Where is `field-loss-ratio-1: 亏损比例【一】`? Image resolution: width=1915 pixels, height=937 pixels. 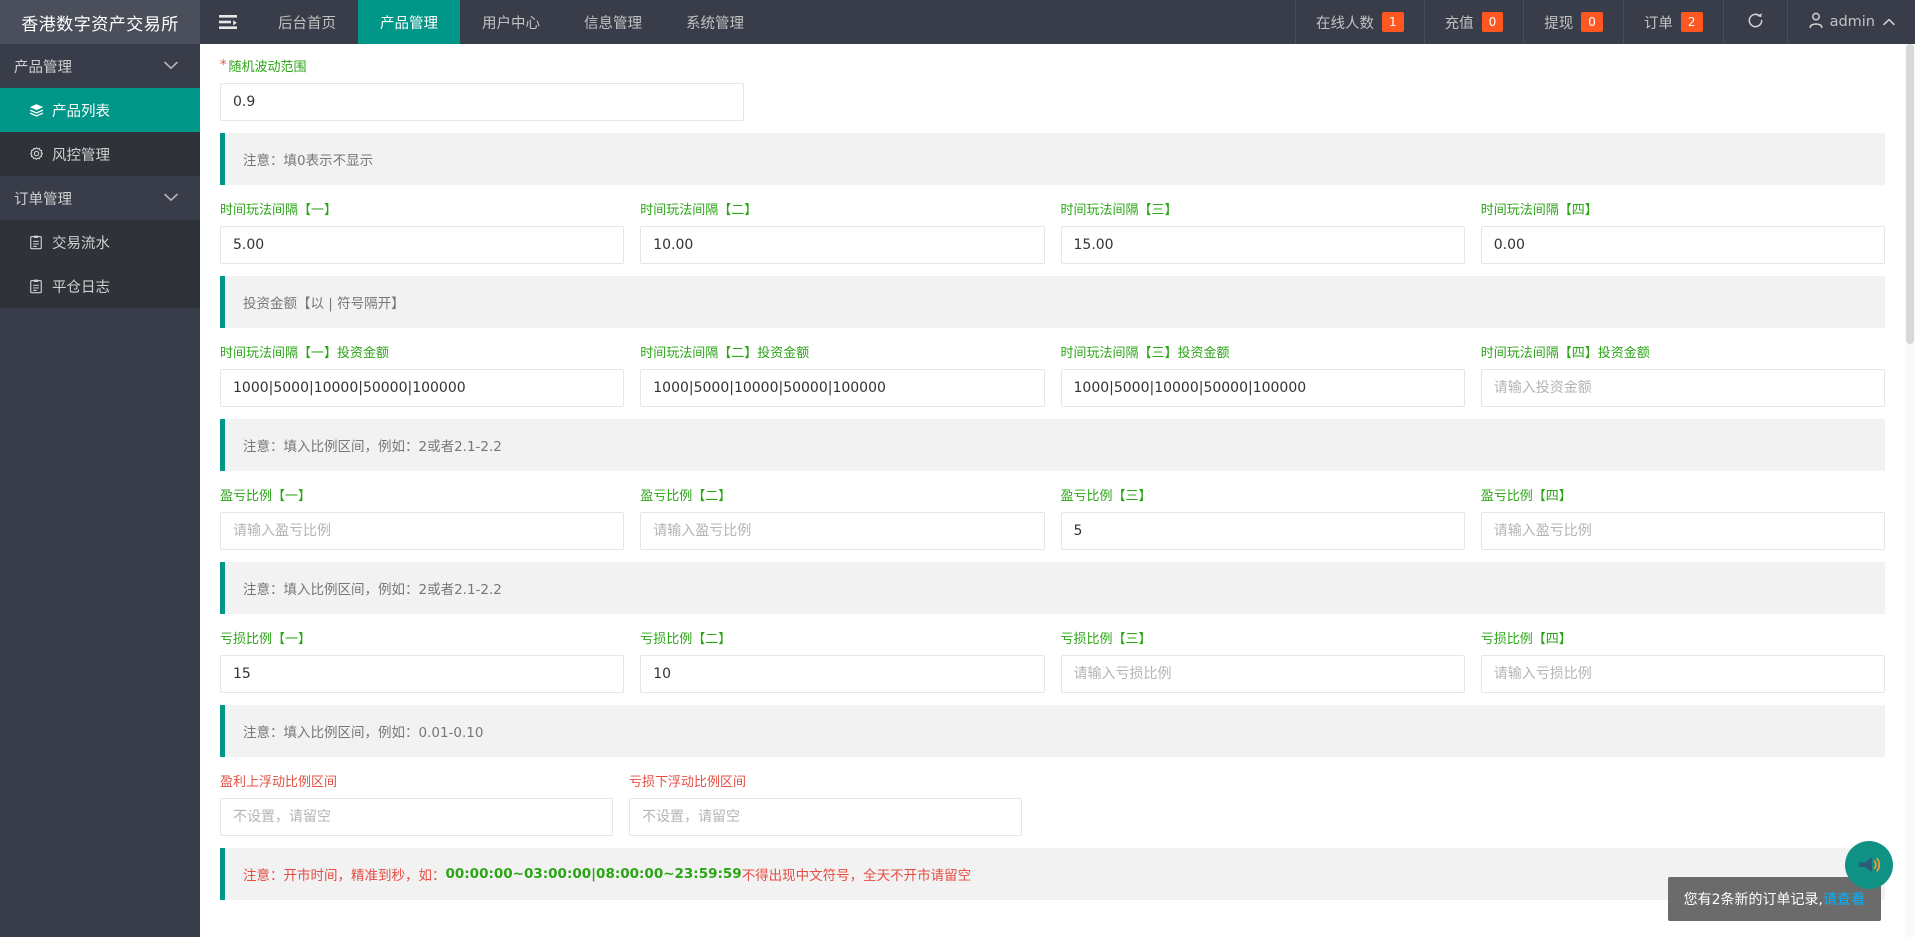
field-loss-ratio-1: 亏损比例【一】 is located at coordinates (422, 660).